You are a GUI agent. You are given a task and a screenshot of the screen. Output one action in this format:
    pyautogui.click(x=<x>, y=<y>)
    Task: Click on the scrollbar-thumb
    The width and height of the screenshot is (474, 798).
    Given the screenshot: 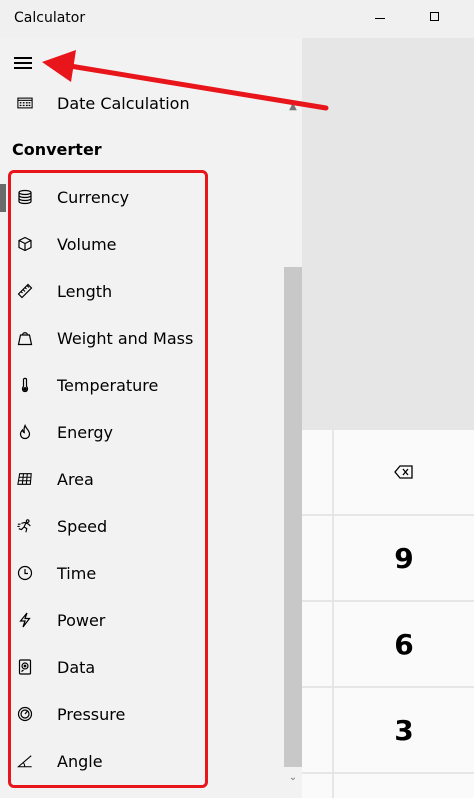 What is the action you would take?
    pyautogui.click(x=293, y=517)
    